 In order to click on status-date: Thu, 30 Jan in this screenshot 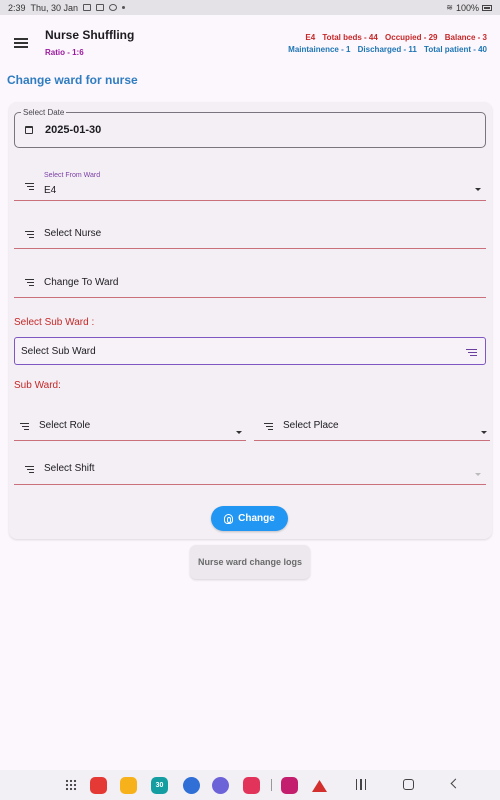, I will do `click(54, 7)`.